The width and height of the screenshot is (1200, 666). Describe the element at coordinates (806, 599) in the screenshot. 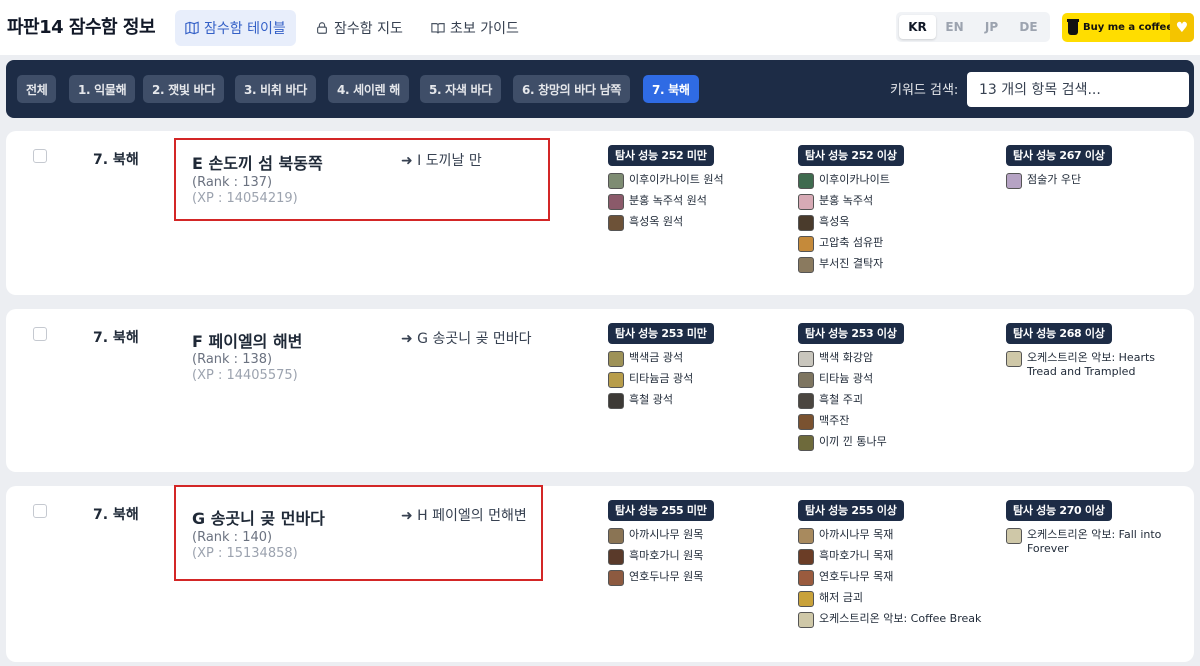

I see `gold-ingot-icon` at that location.